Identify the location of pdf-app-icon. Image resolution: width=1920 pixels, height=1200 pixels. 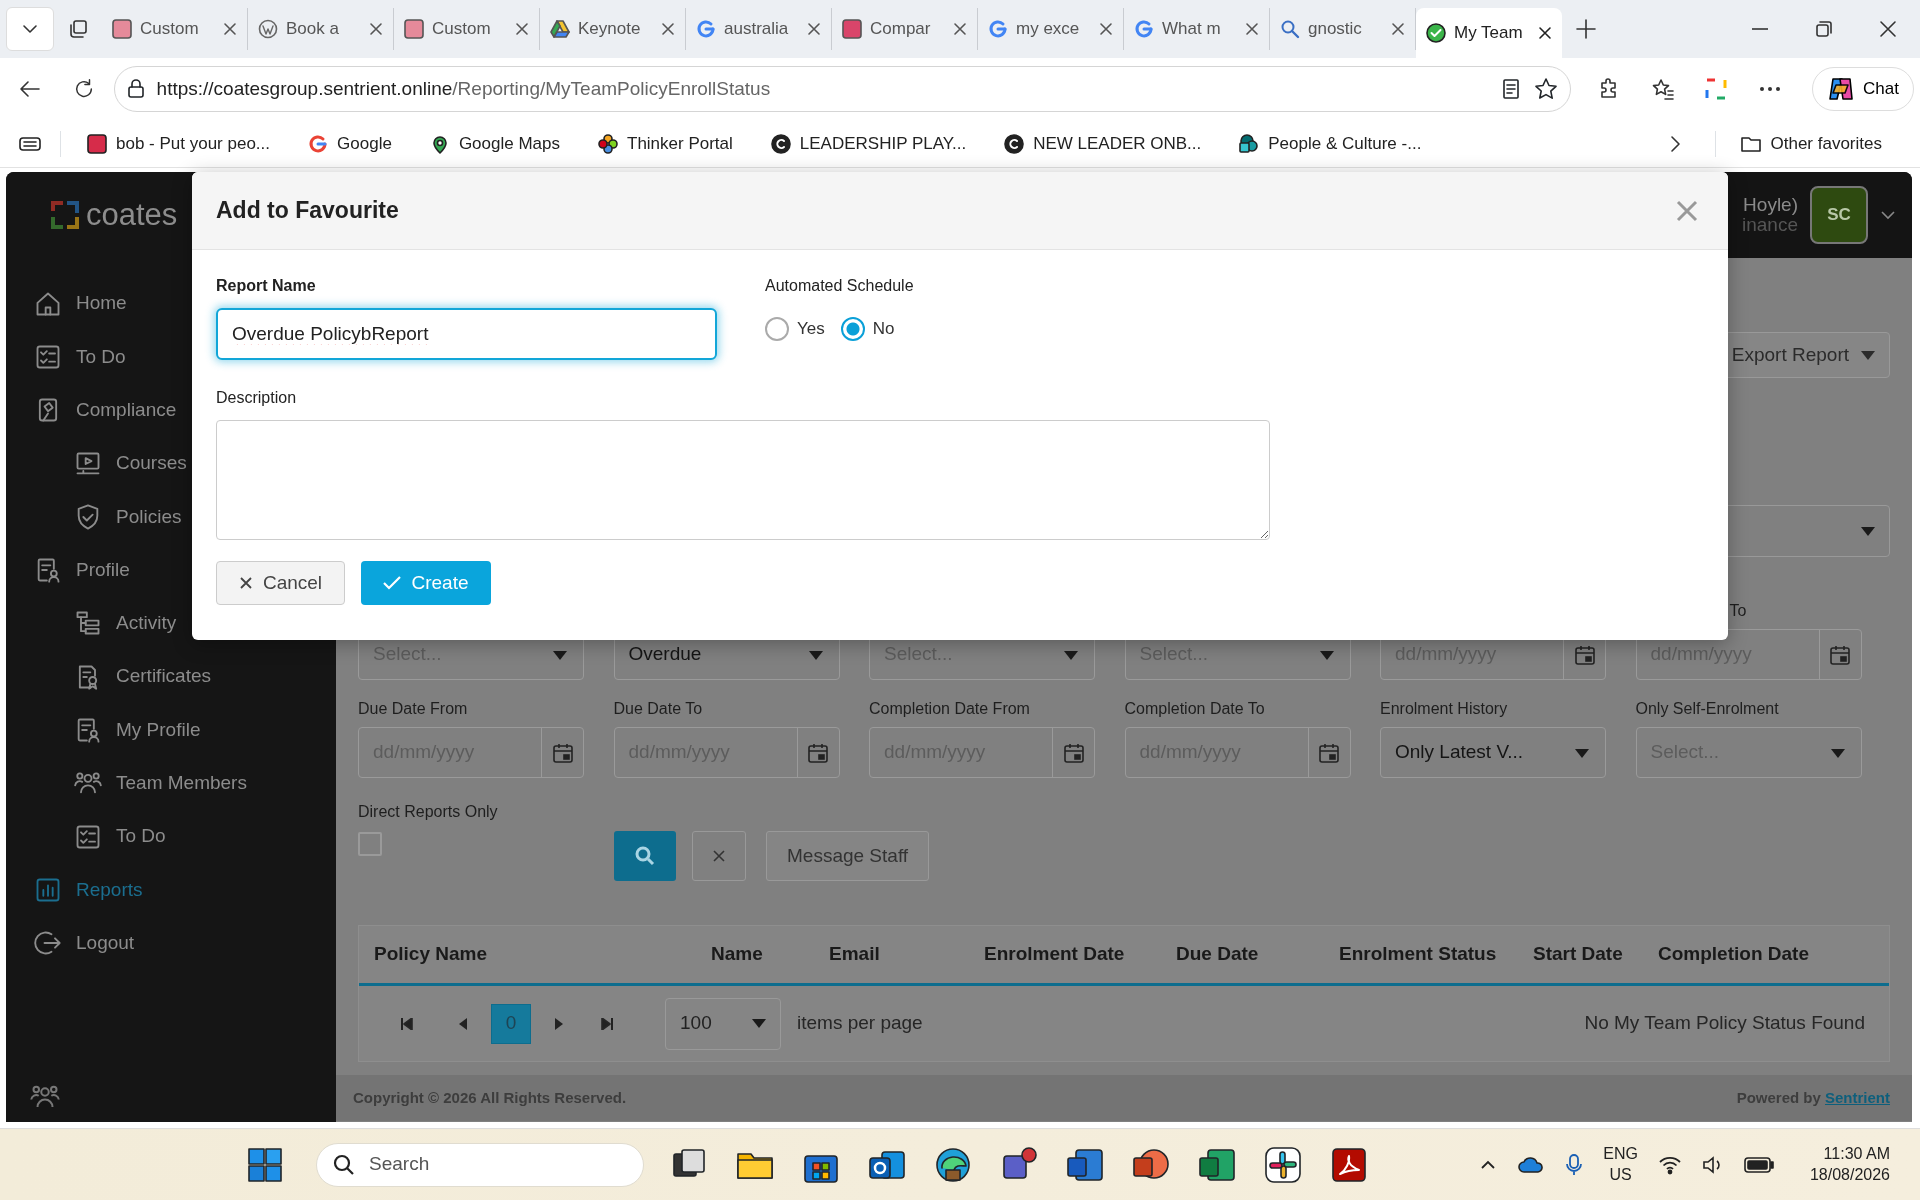
(1349, 1164).